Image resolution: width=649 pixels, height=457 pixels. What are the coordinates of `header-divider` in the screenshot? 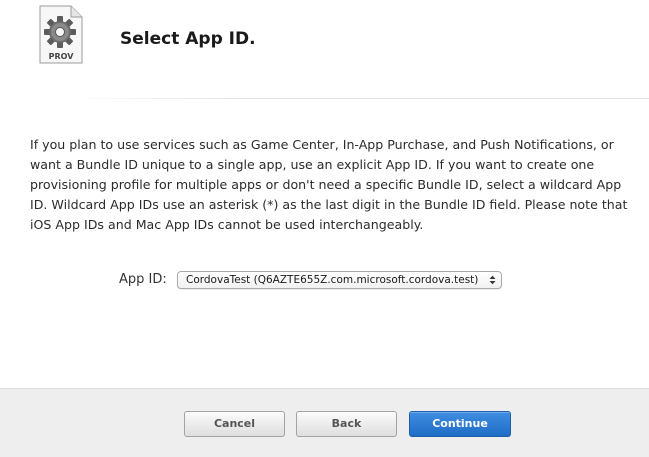 It's located at (354, 98).